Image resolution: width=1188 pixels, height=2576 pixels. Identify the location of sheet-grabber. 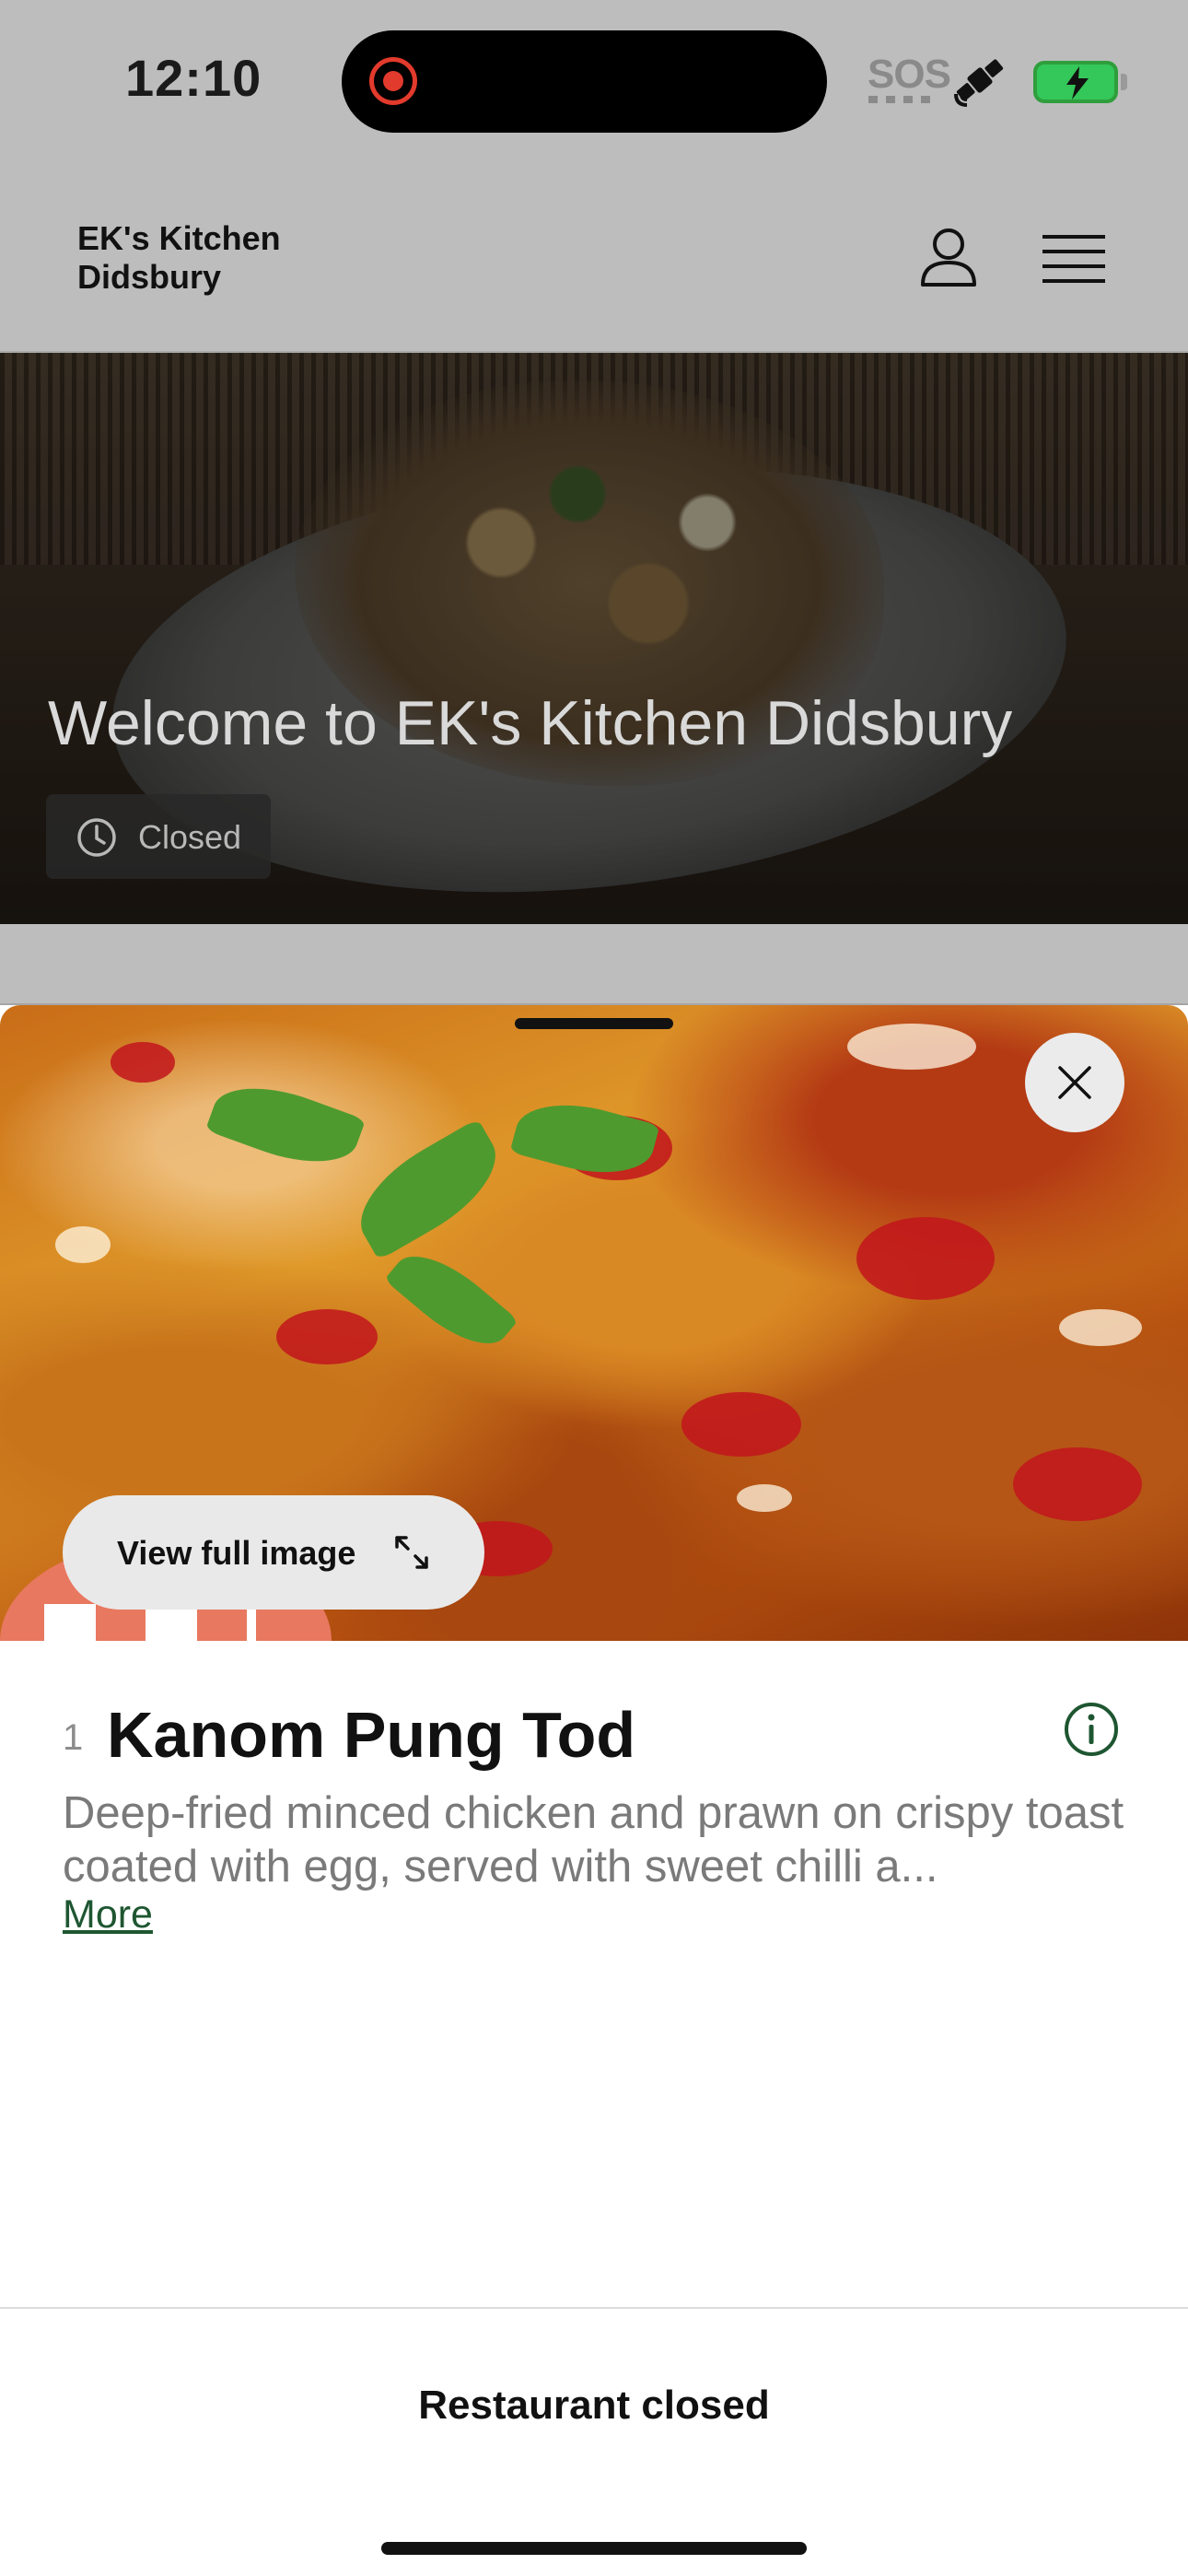
(594, 1023).